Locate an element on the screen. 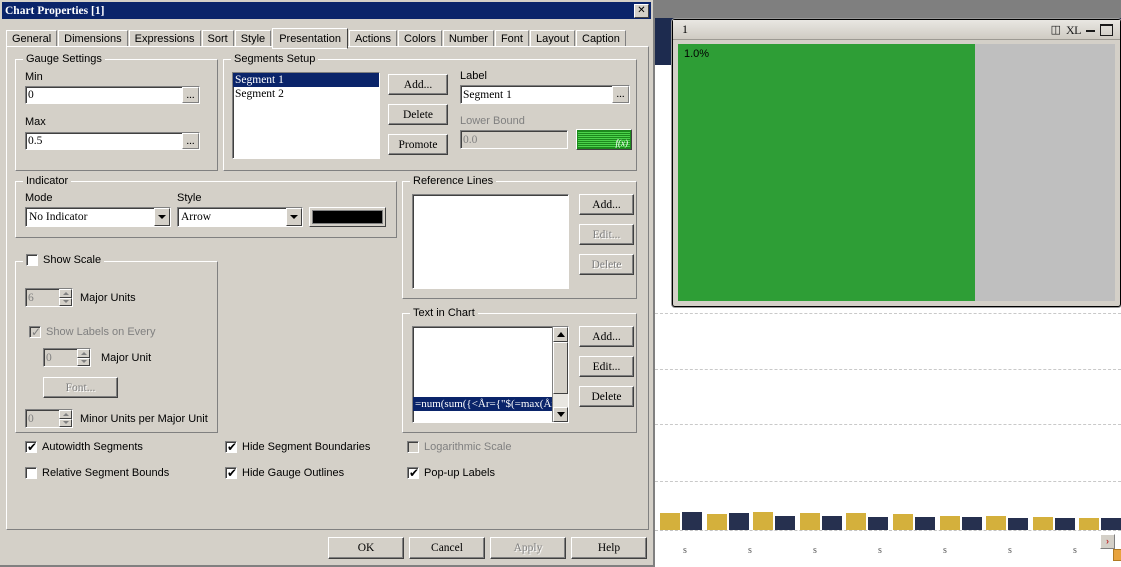 Image resolution: width=1121 pixels, height=567 pixels. scrollbar-track is located at coordinates (560, 374).